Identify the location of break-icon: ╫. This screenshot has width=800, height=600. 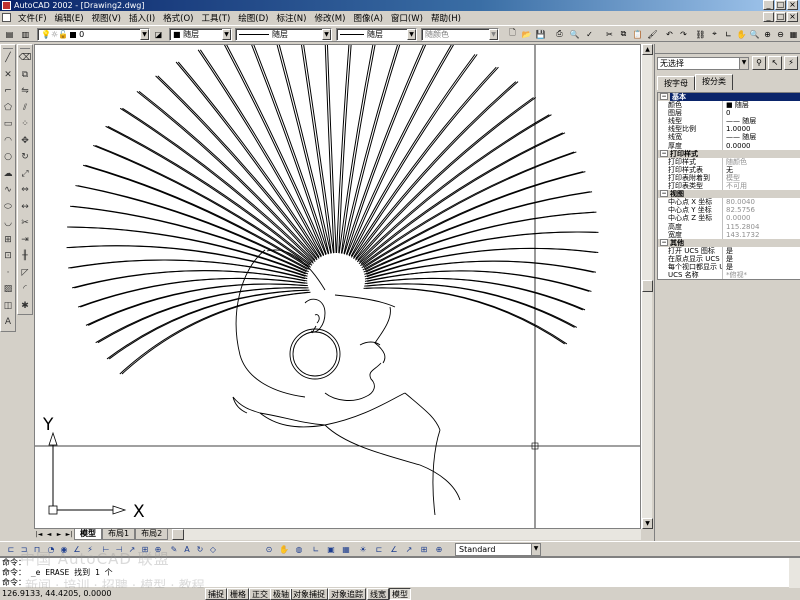
(25, 256).